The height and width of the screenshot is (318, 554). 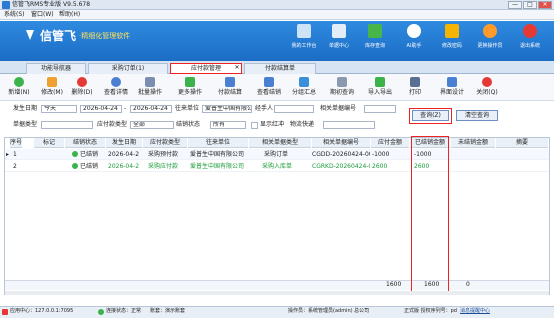 What do you see at coordinates (124, 143) in the screenshot?
I see `col-date: 发生日期` at bounding box center [124, 143].